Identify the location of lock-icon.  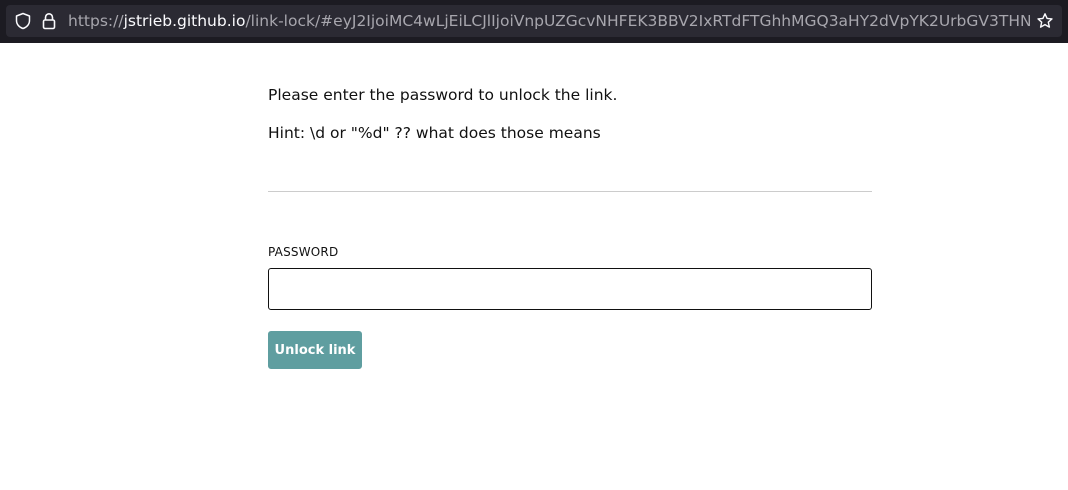
(49, 21).